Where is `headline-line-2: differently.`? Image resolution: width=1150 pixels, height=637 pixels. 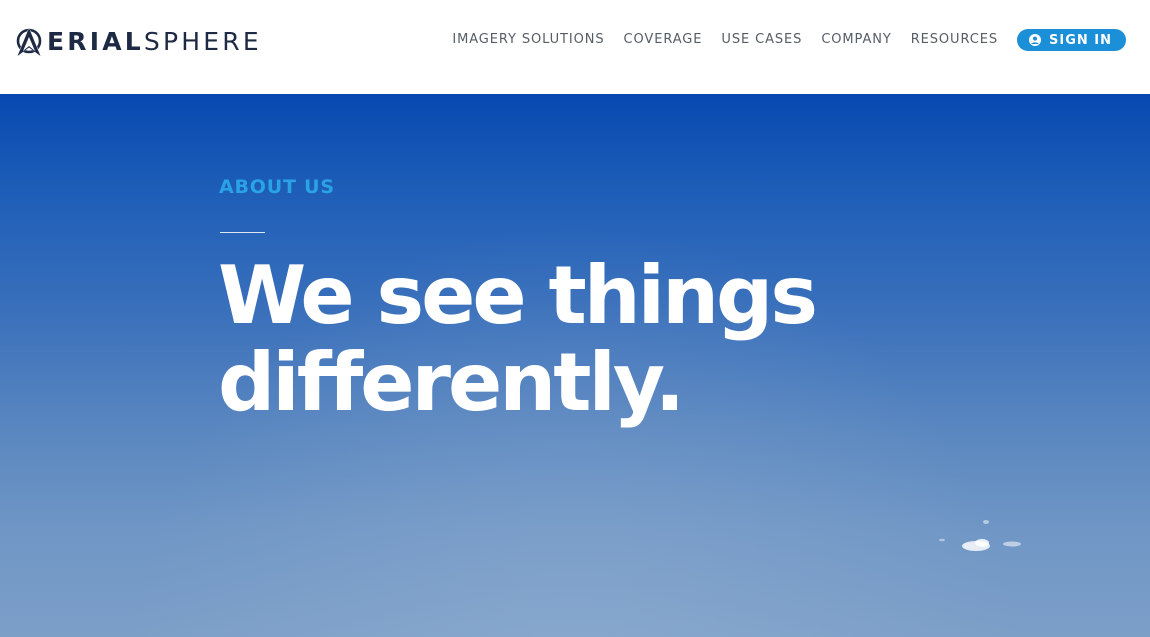
headline-line-2: differently. is located at coordinates (451, 382).